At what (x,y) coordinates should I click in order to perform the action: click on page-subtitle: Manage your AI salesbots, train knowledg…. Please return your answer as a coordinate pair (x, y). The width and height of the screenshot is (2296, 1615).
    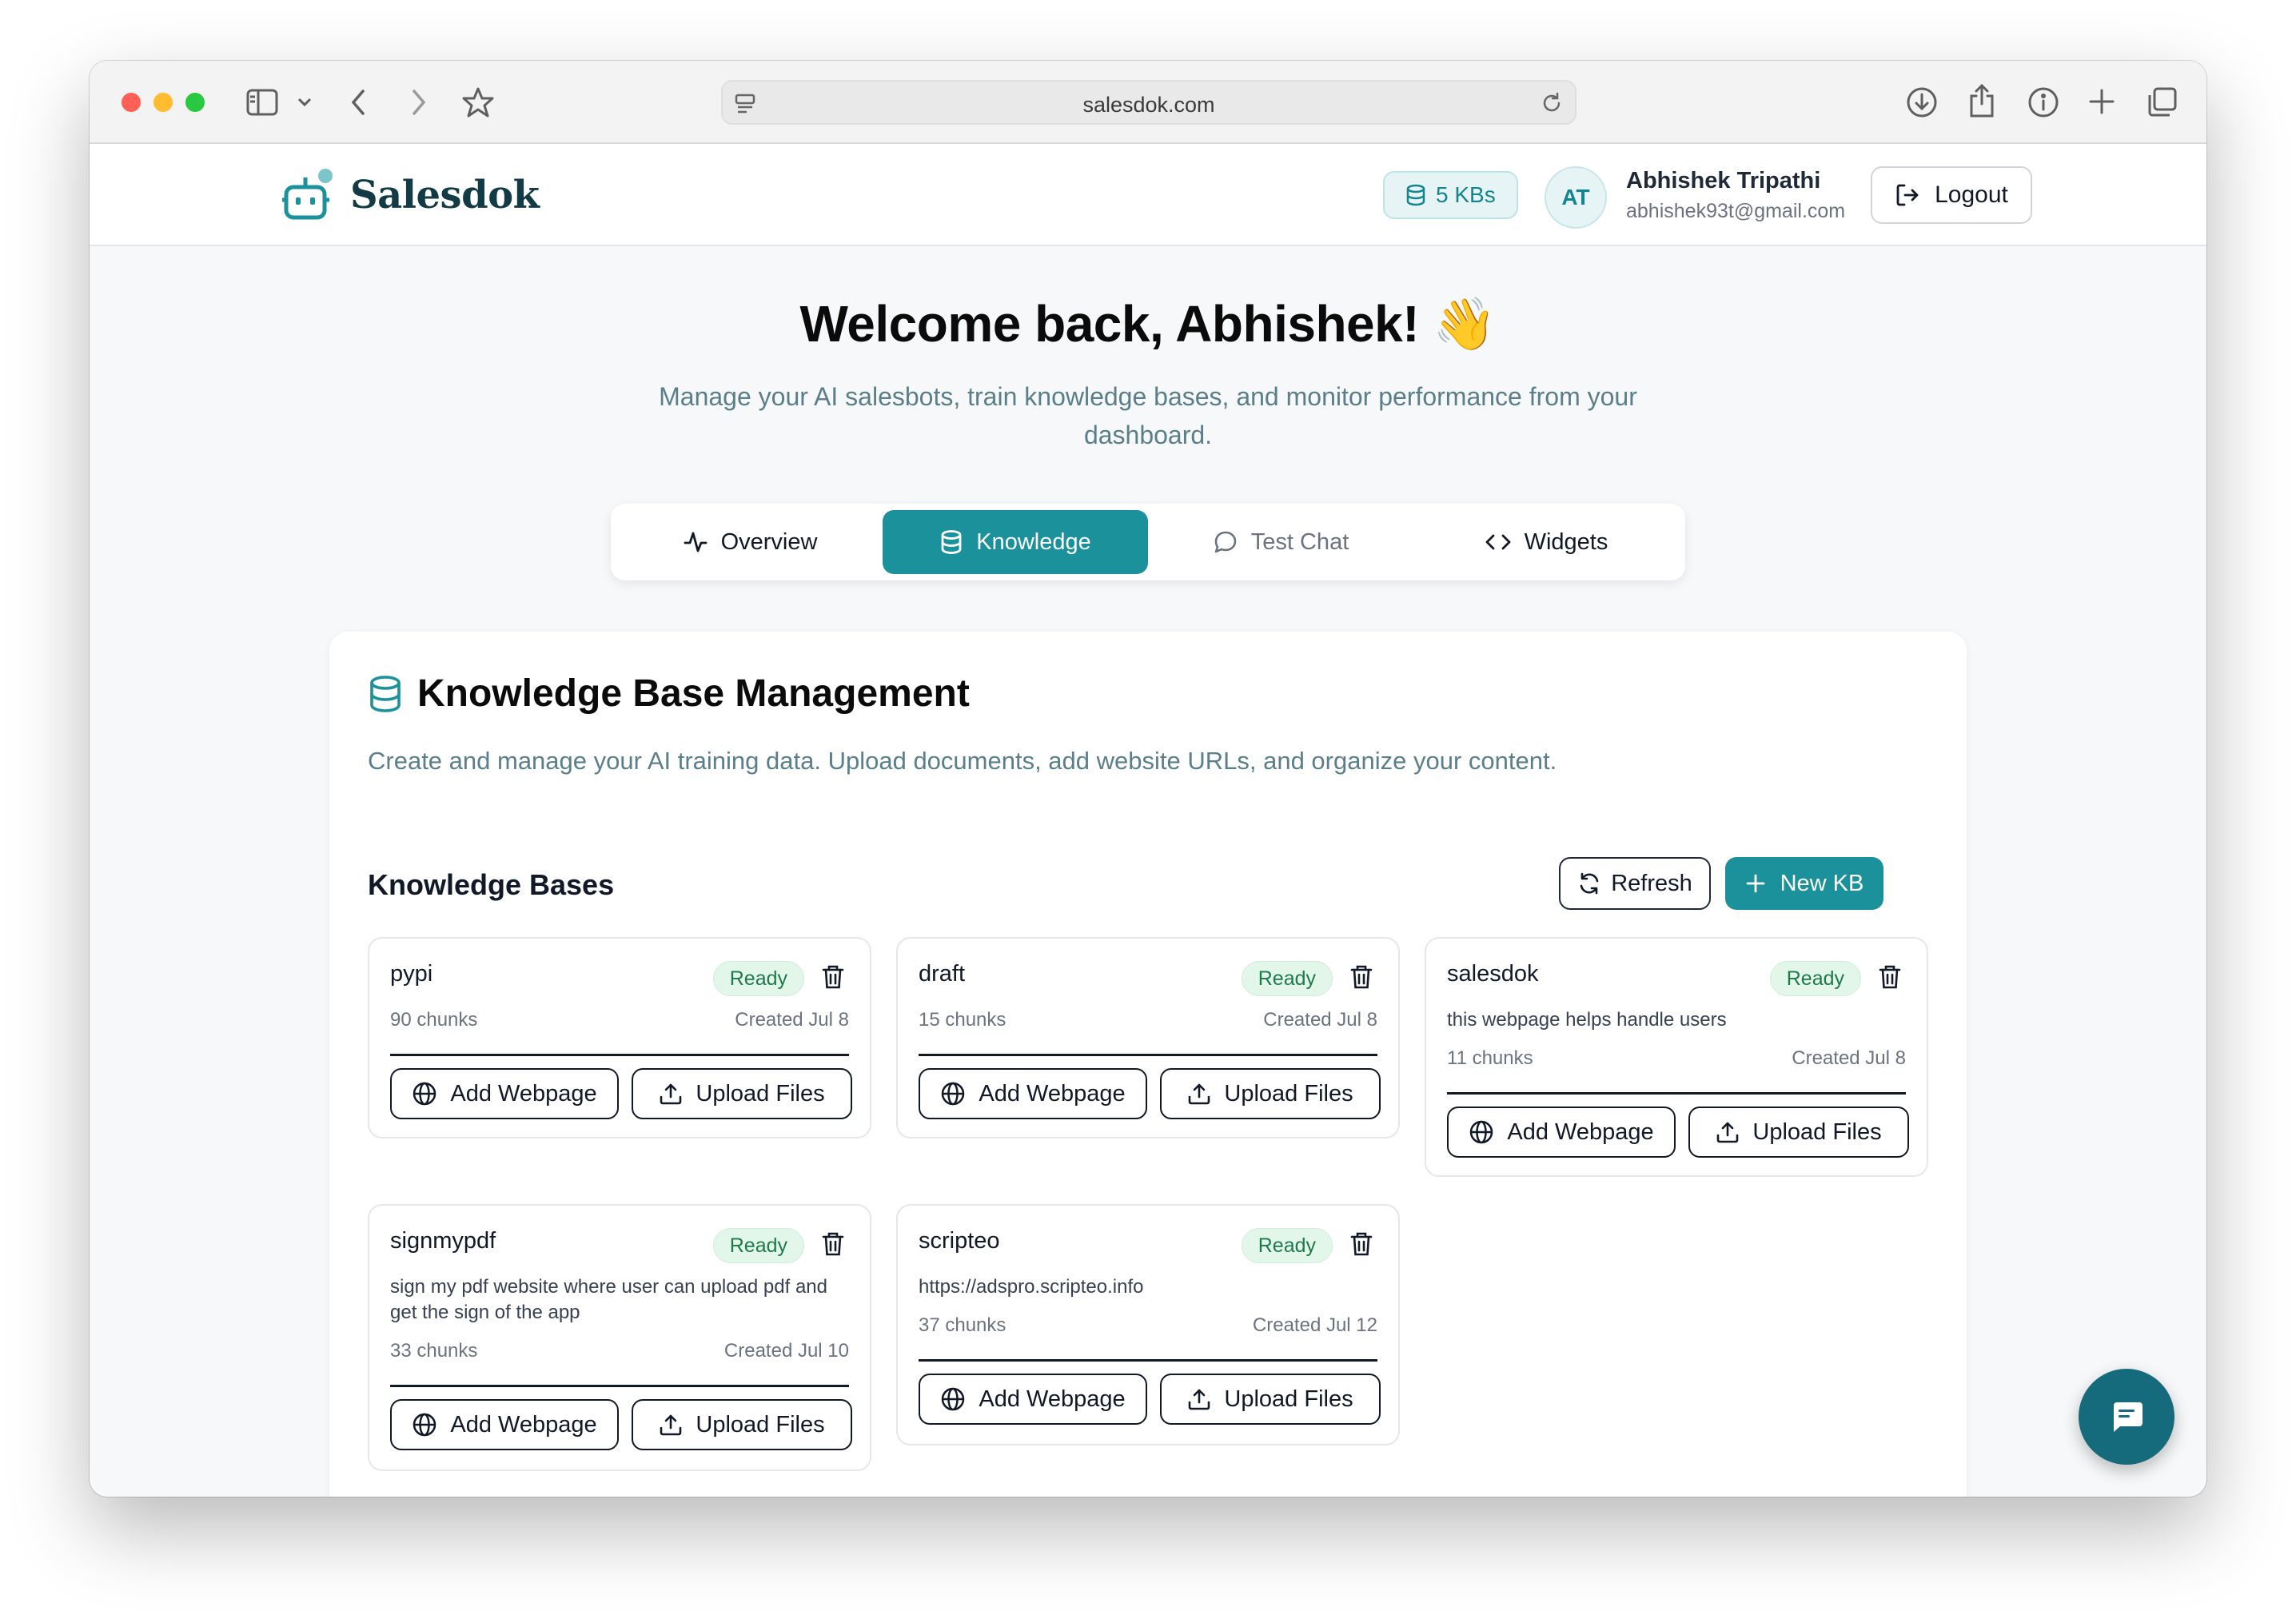
    Looking at the image, I should click on (1148, 415).